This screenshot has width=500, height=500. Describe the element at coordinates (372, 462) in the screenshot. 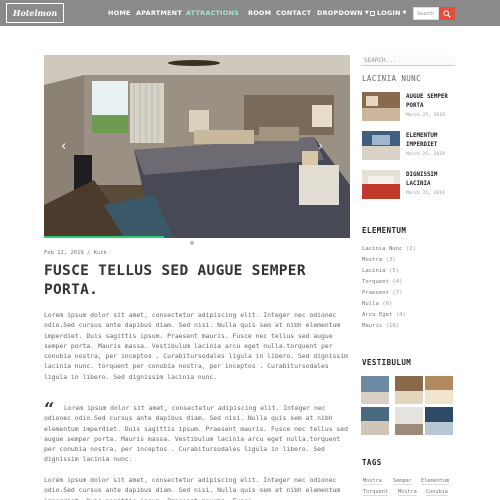

I see `tags-title: TAGS` at that location.